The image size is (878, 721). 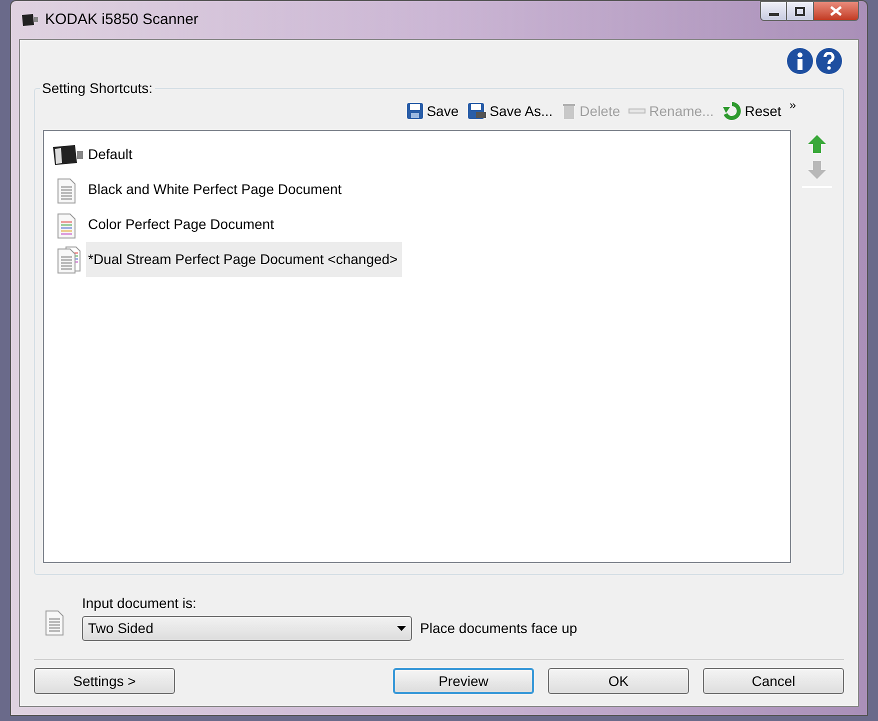 What do you see at coordinates (568, 111) in the screenshot?
I see `trash-can-icon` at bounding box center [568, 111].